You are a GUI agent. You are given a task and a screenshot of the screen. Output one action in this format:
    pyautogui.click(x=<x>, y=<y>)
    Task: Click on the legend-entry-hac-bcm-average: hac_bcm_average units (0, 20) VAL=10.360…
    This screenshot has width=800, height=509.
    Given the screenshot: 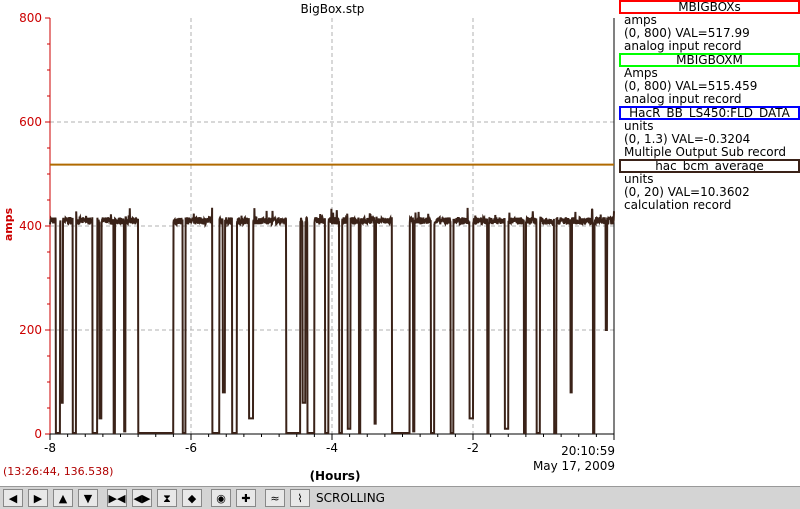 What is the action you would take?
    pyautogui.click(x=709, y=185)
    